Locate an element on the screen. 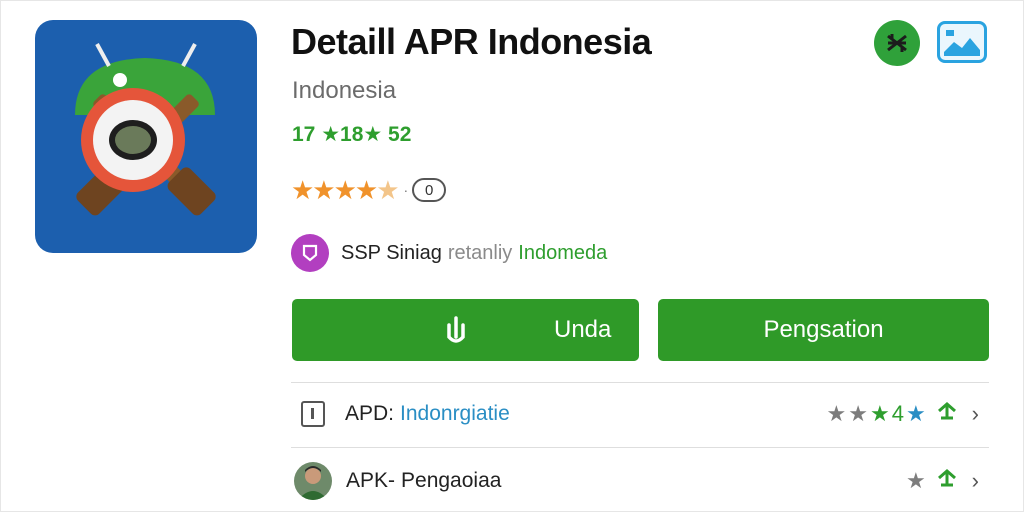 This screenshot has width=1024, height=512. developer-name: SSP Siniag is located at coordinates (391, 252).